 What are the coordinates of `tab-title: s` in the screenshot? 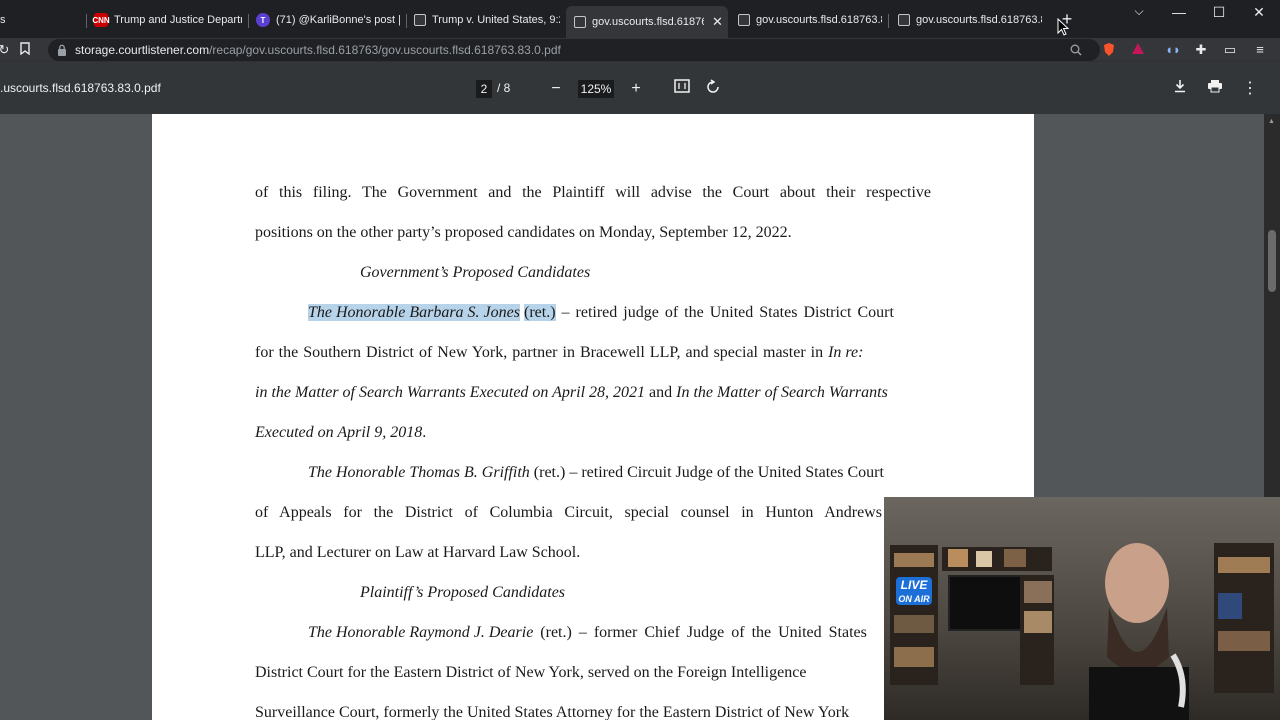 It's located at (3, 20).